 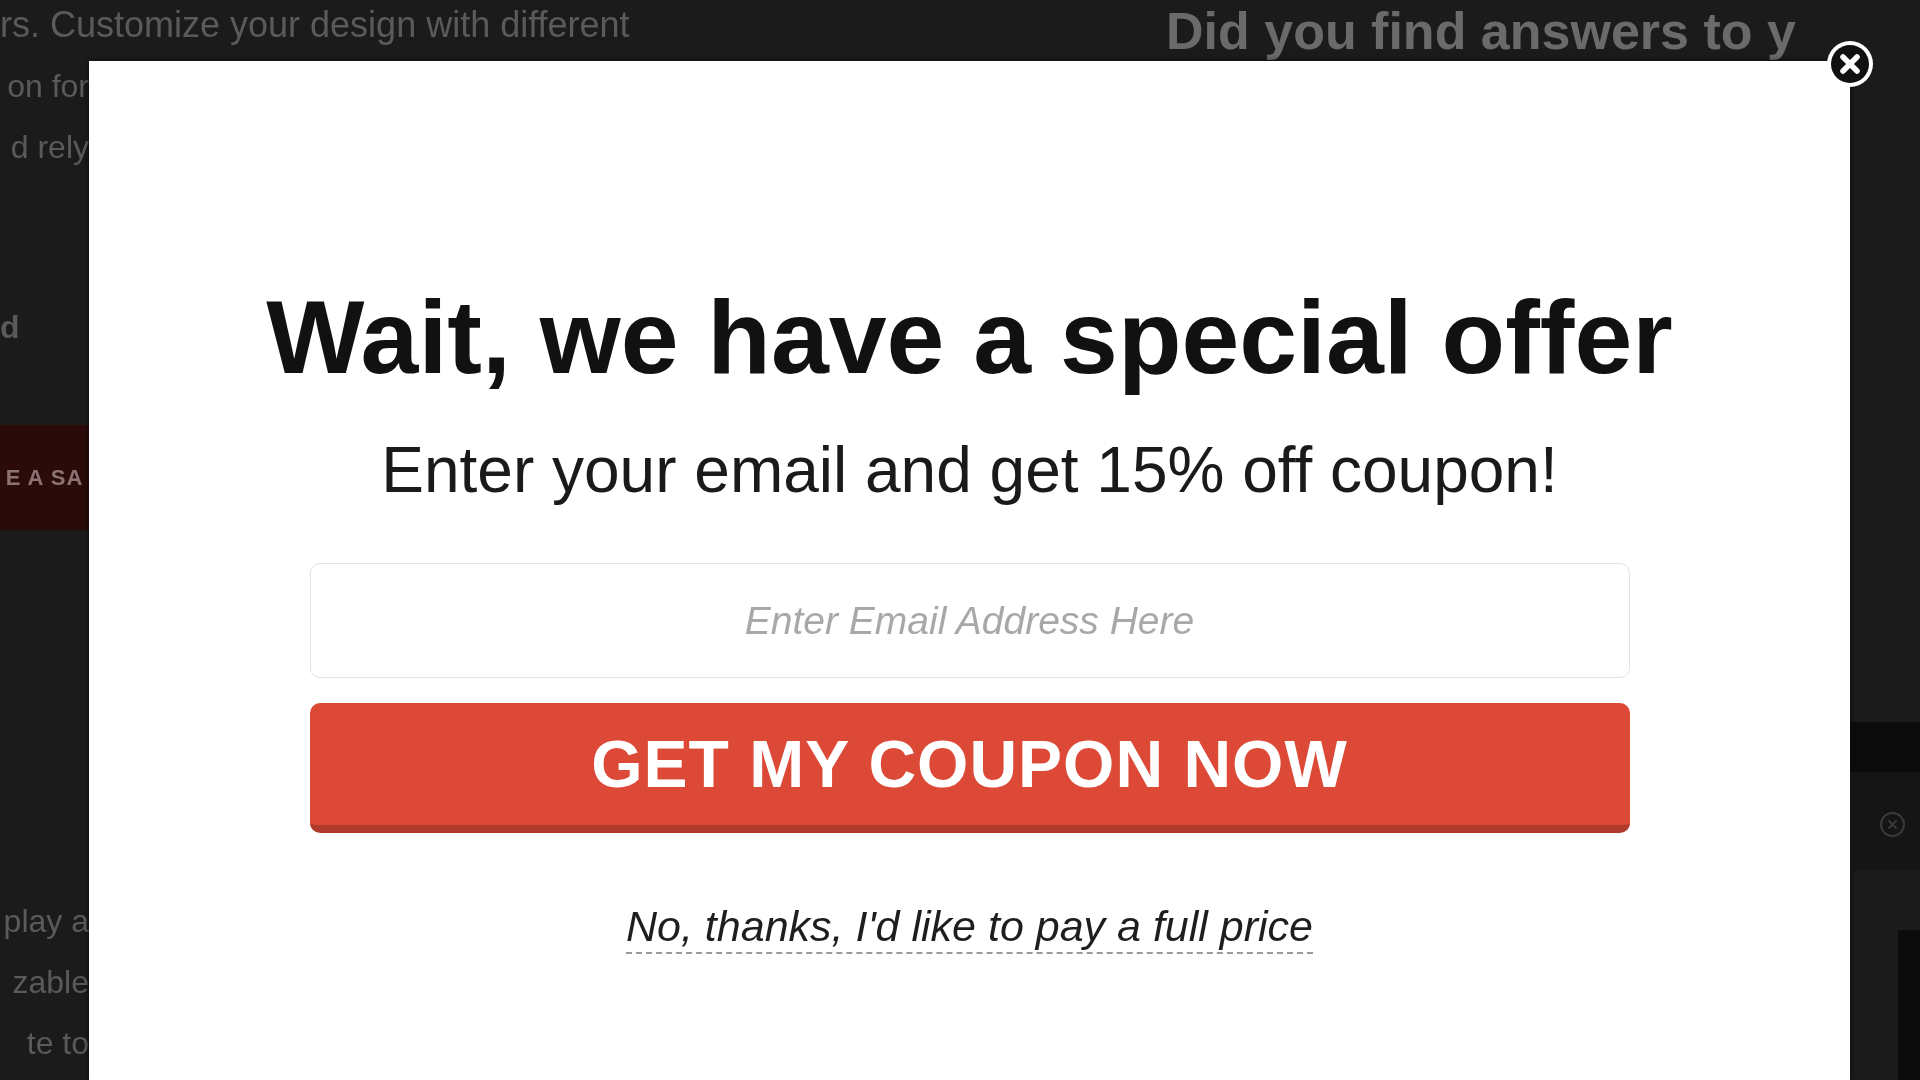 I want to click on circle-x-icon, so click(x=1892, y=824).